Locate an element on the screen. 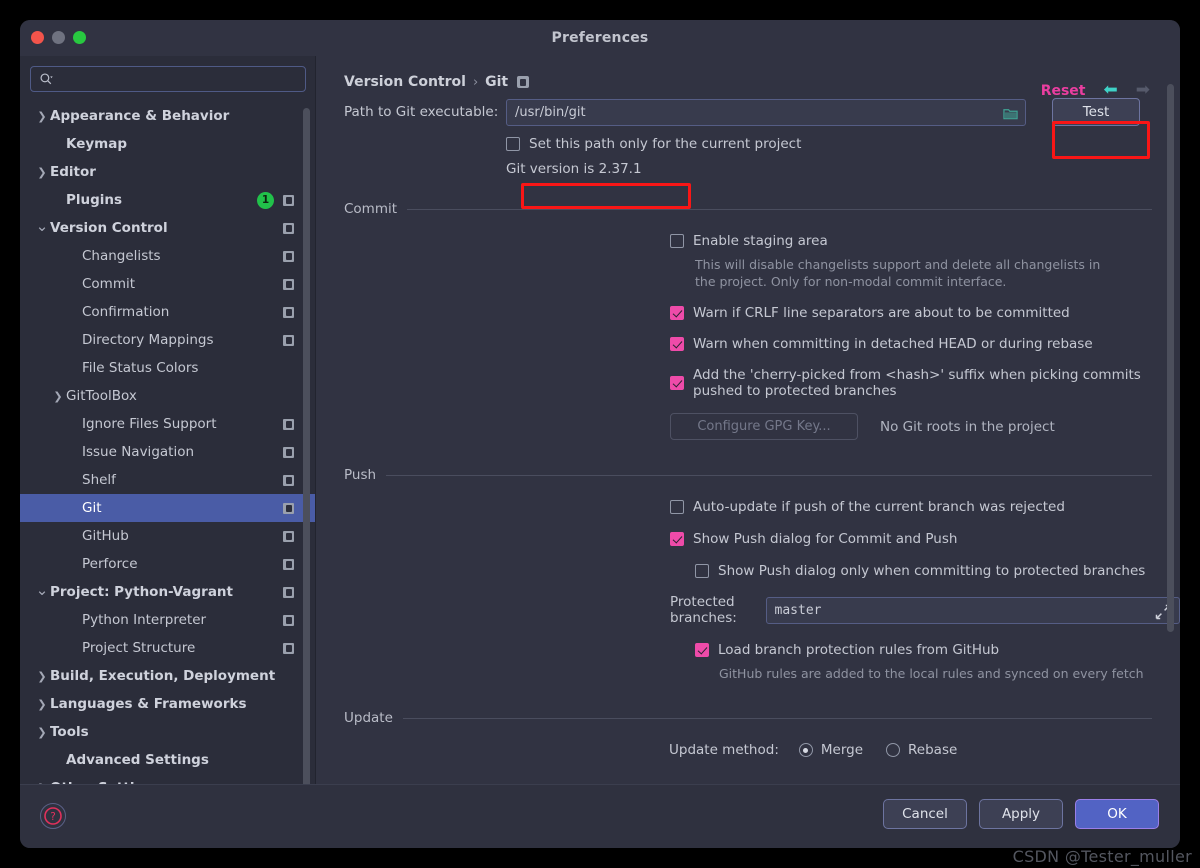  reset-link: Reset is located at coordinates (1063, 91).